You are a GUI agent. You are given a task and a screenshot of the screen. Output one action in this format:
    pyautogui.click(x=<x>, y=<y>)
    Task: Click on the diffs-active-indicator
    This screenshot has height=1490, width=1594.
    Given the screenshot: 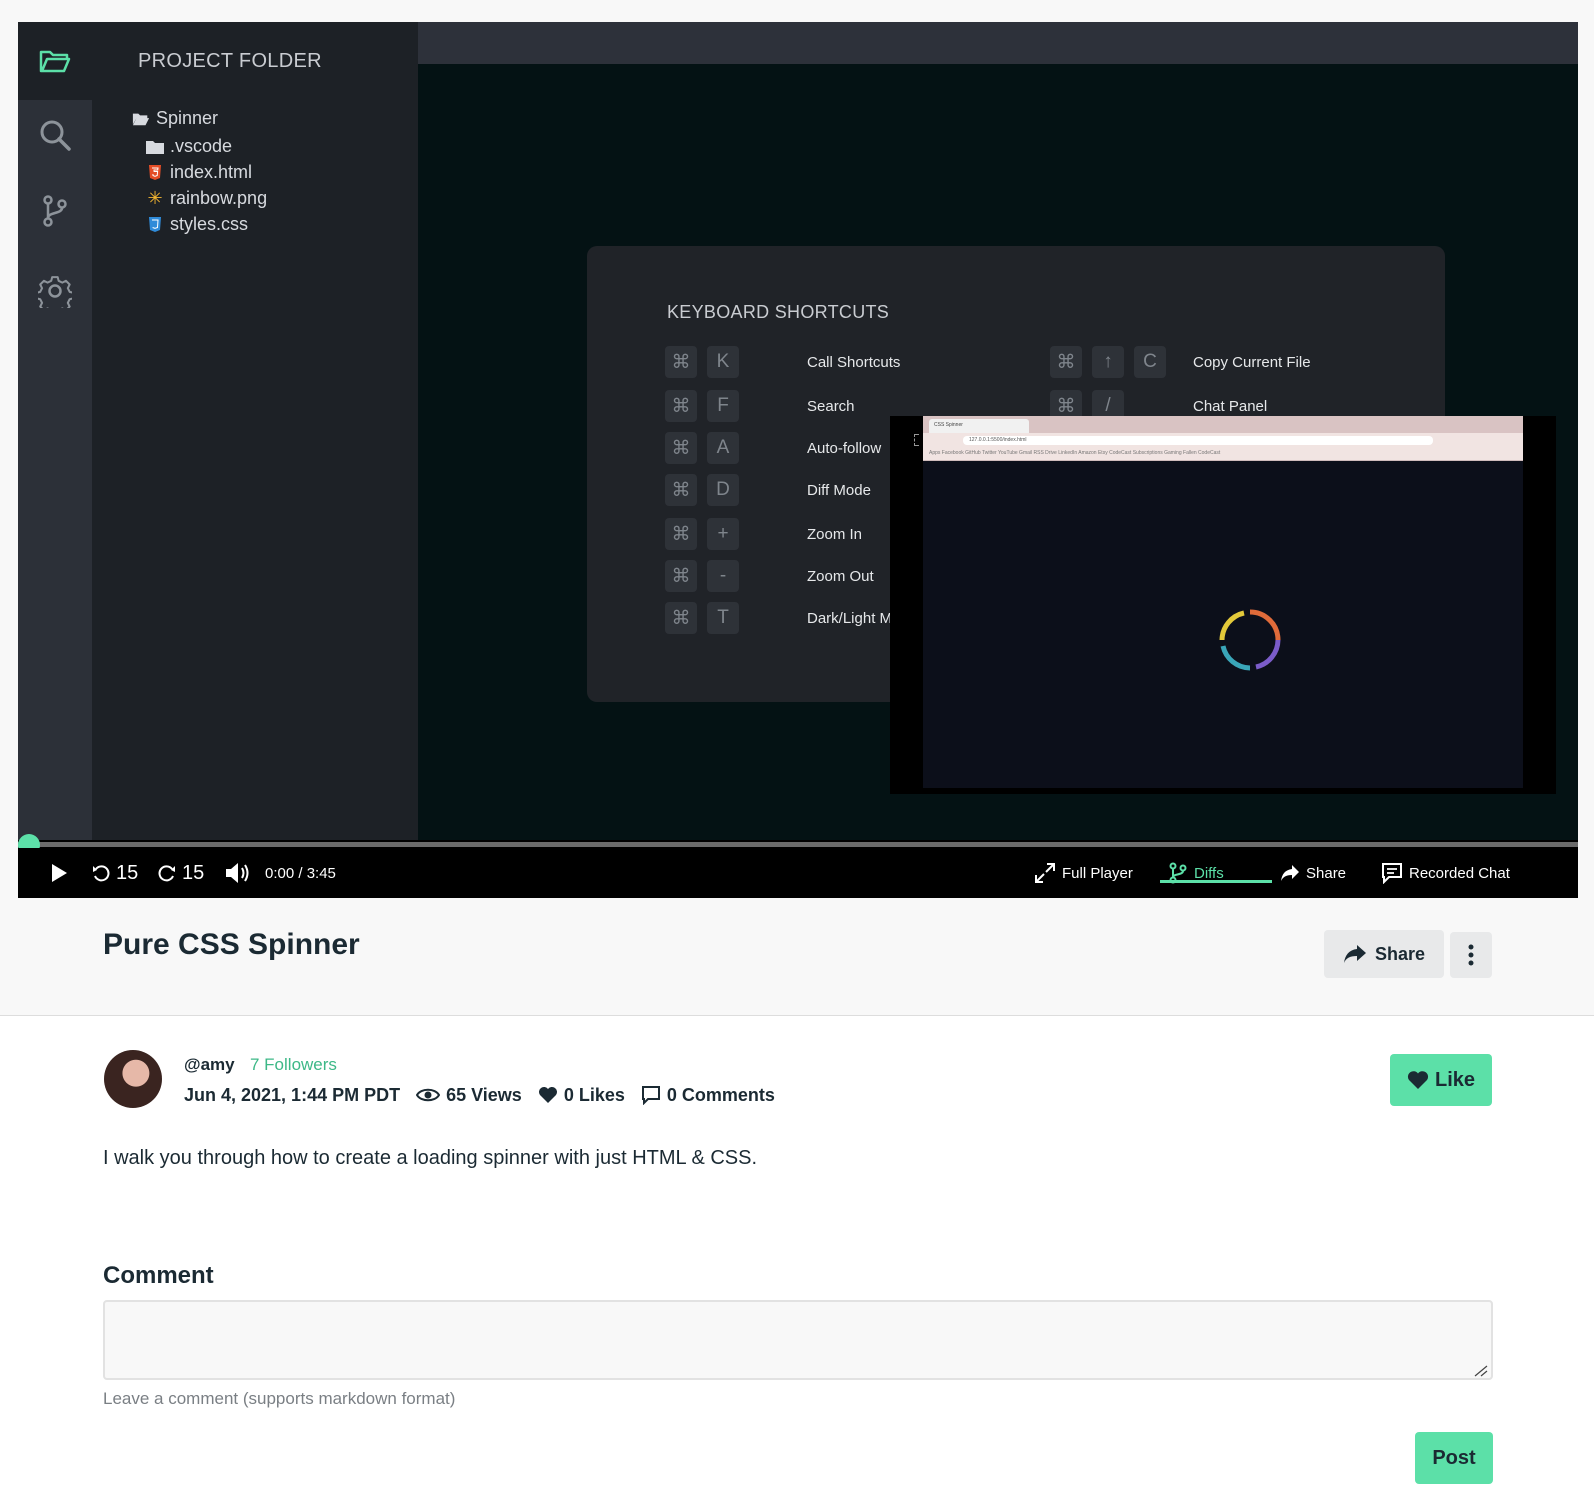 What is the action you would take?
    pyautogui.click(x=1216, y=881)
    